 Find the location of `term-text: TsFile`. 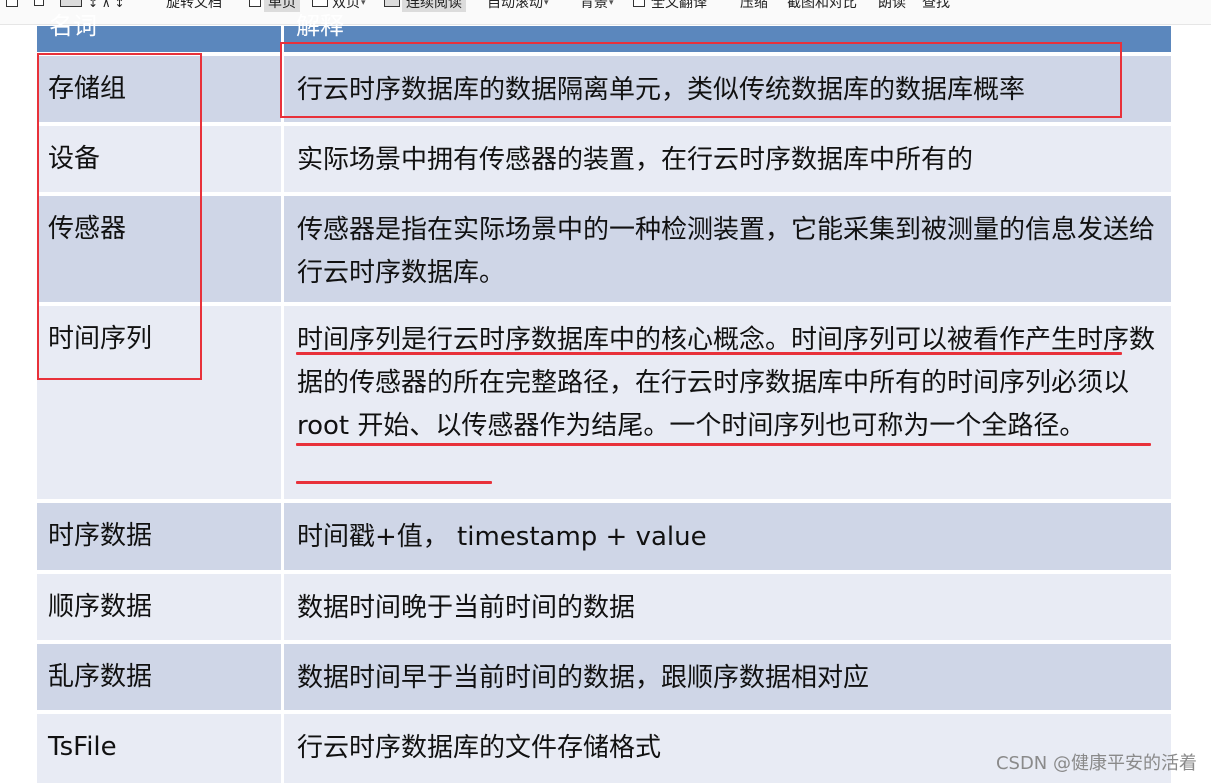

term-text: TsFile is located at coordinates (82, 747).